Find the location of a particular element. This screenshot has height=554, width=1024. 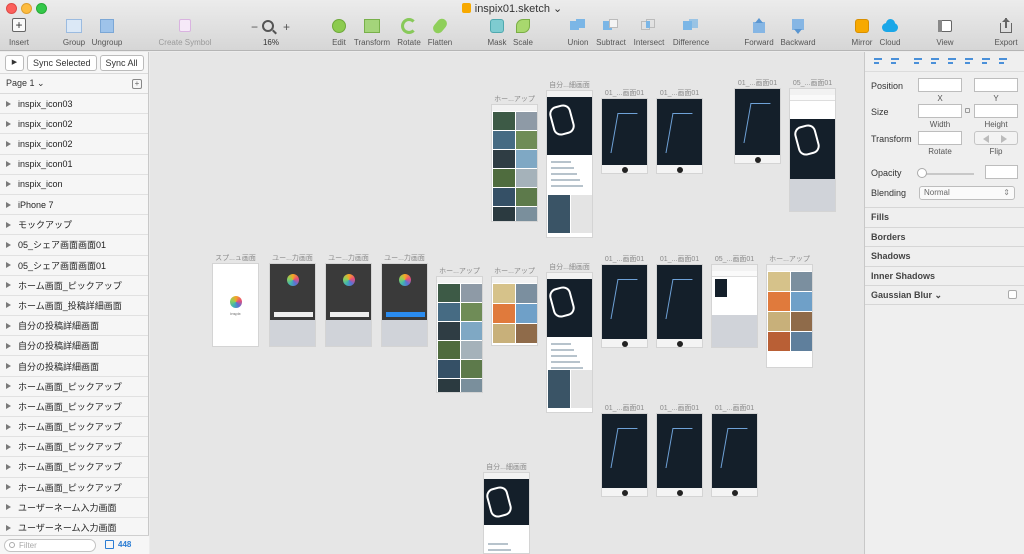

gaussian-blur-section: Gaussian Blur ⌄ is located at coordinates (944, 295).